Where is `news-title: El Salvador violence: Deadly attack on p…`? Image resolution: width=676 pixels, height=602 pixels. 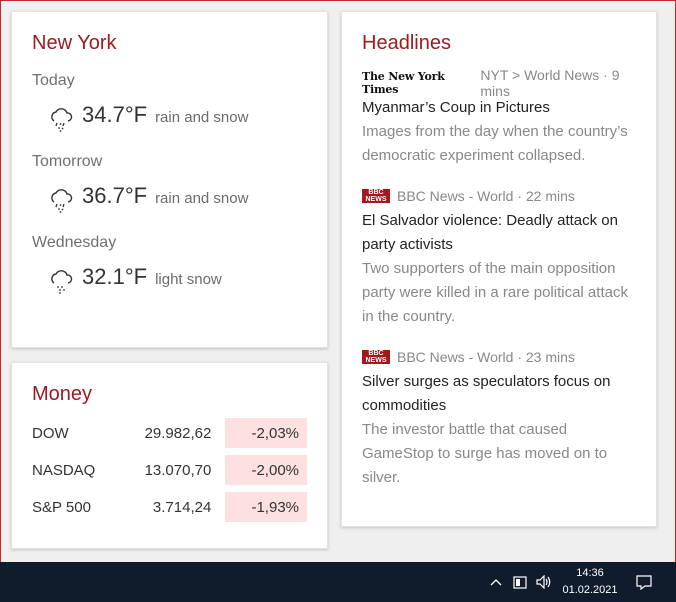 news-title: El Salvador violence: Deadly attack on p… is located at coordinates (499, 233).